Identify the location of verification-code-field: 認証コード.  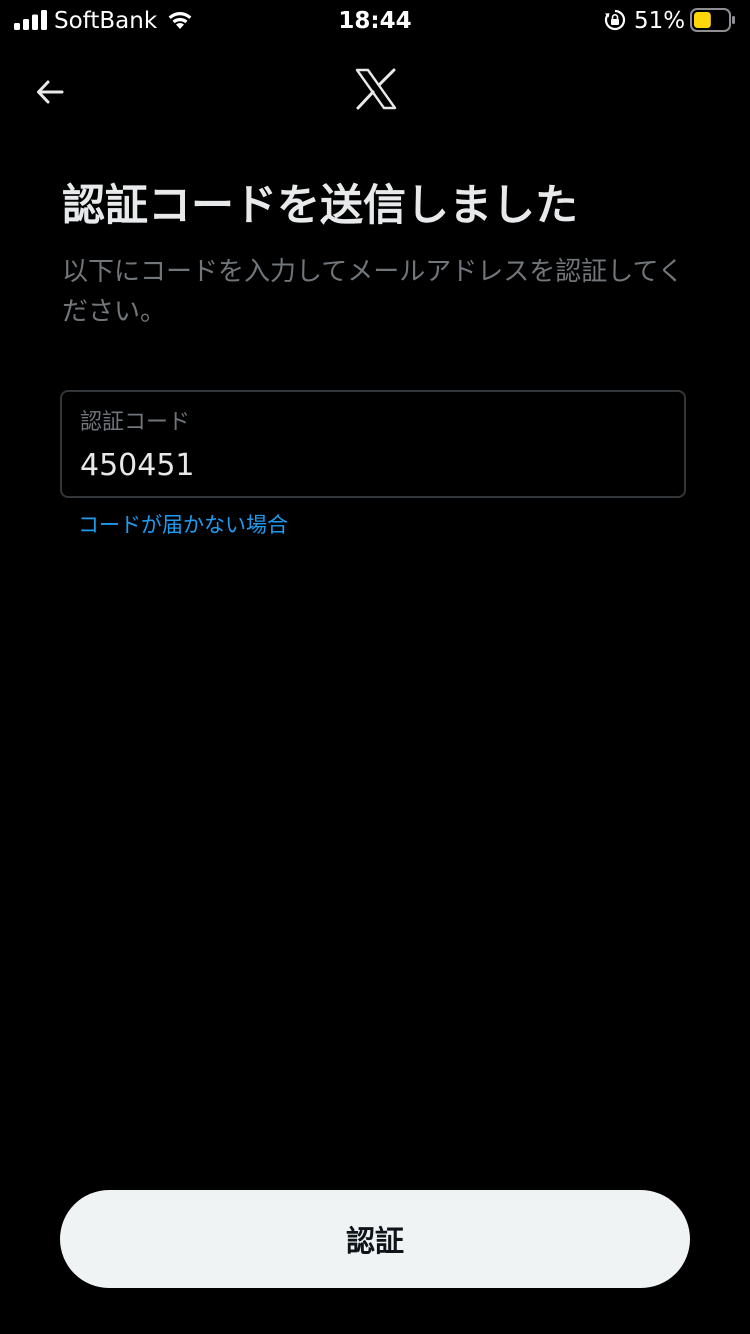
(373, 444).